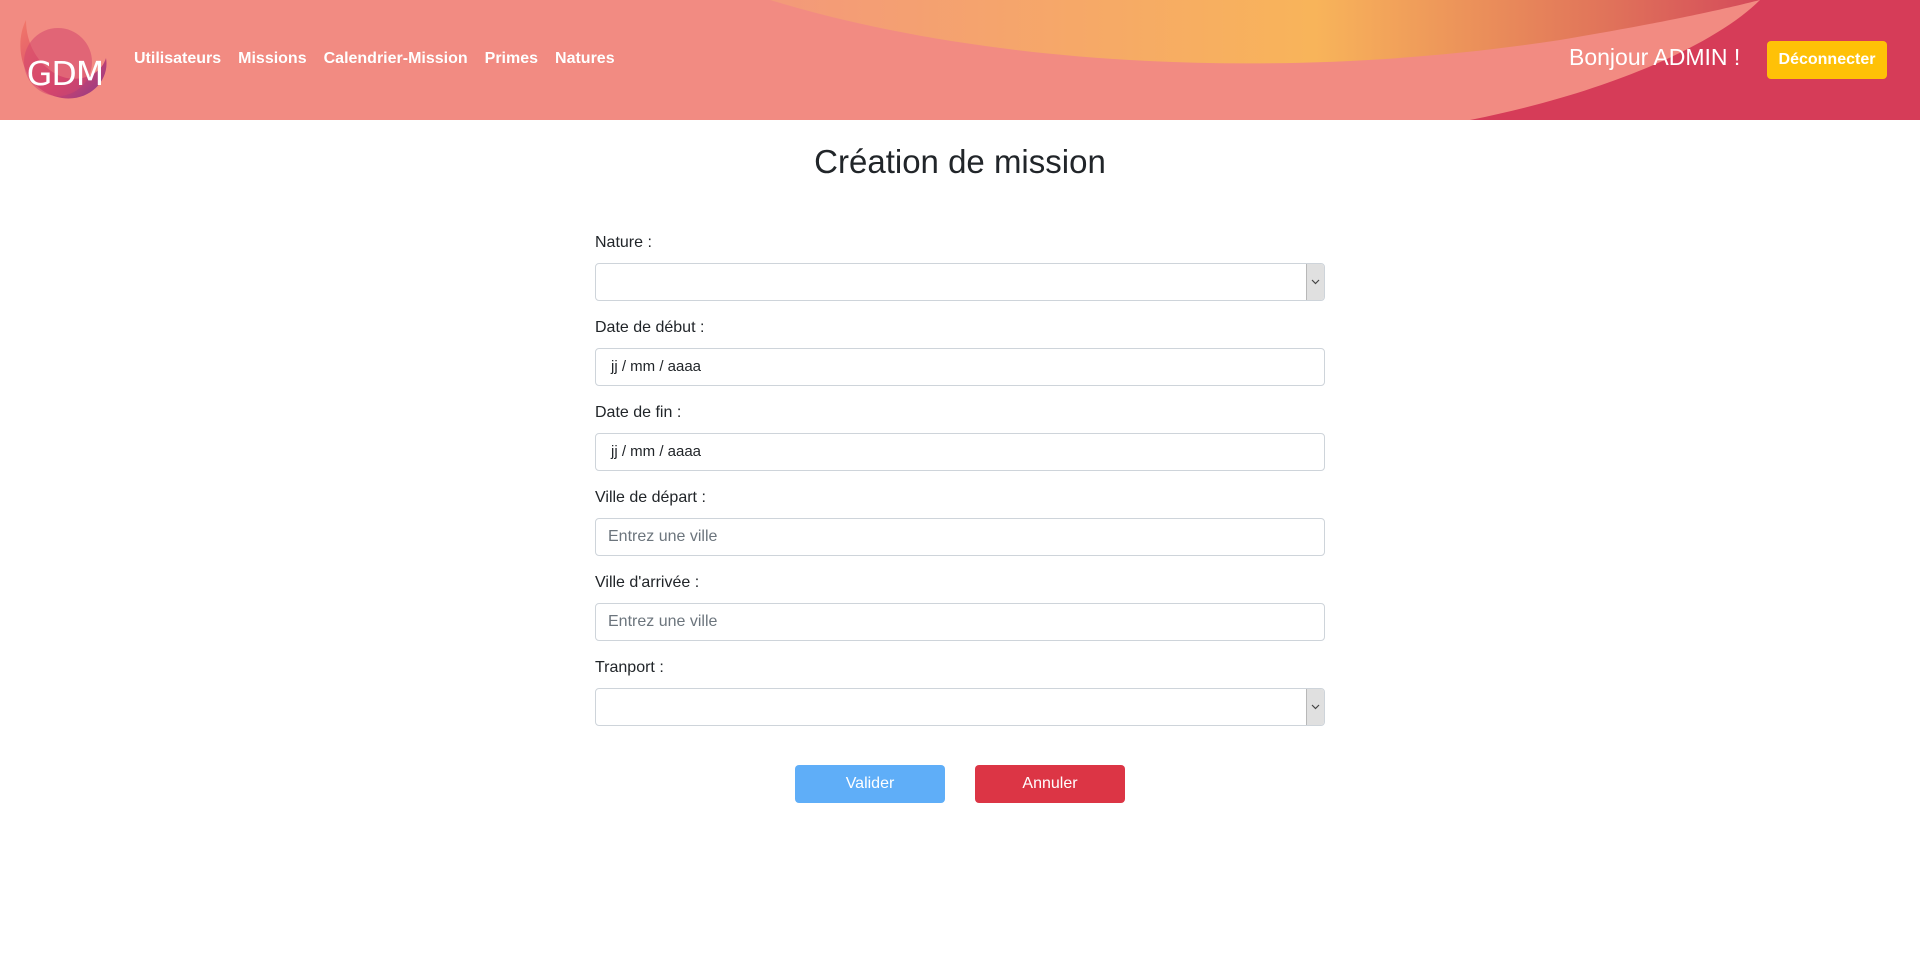 The height and width of the screenshot is (966, 1920). What do you see at coordinates (177, 59) in the screenshot?
I see `nav-item-utilisateurs: Utilisateurs` at bounding box center [177, 59].